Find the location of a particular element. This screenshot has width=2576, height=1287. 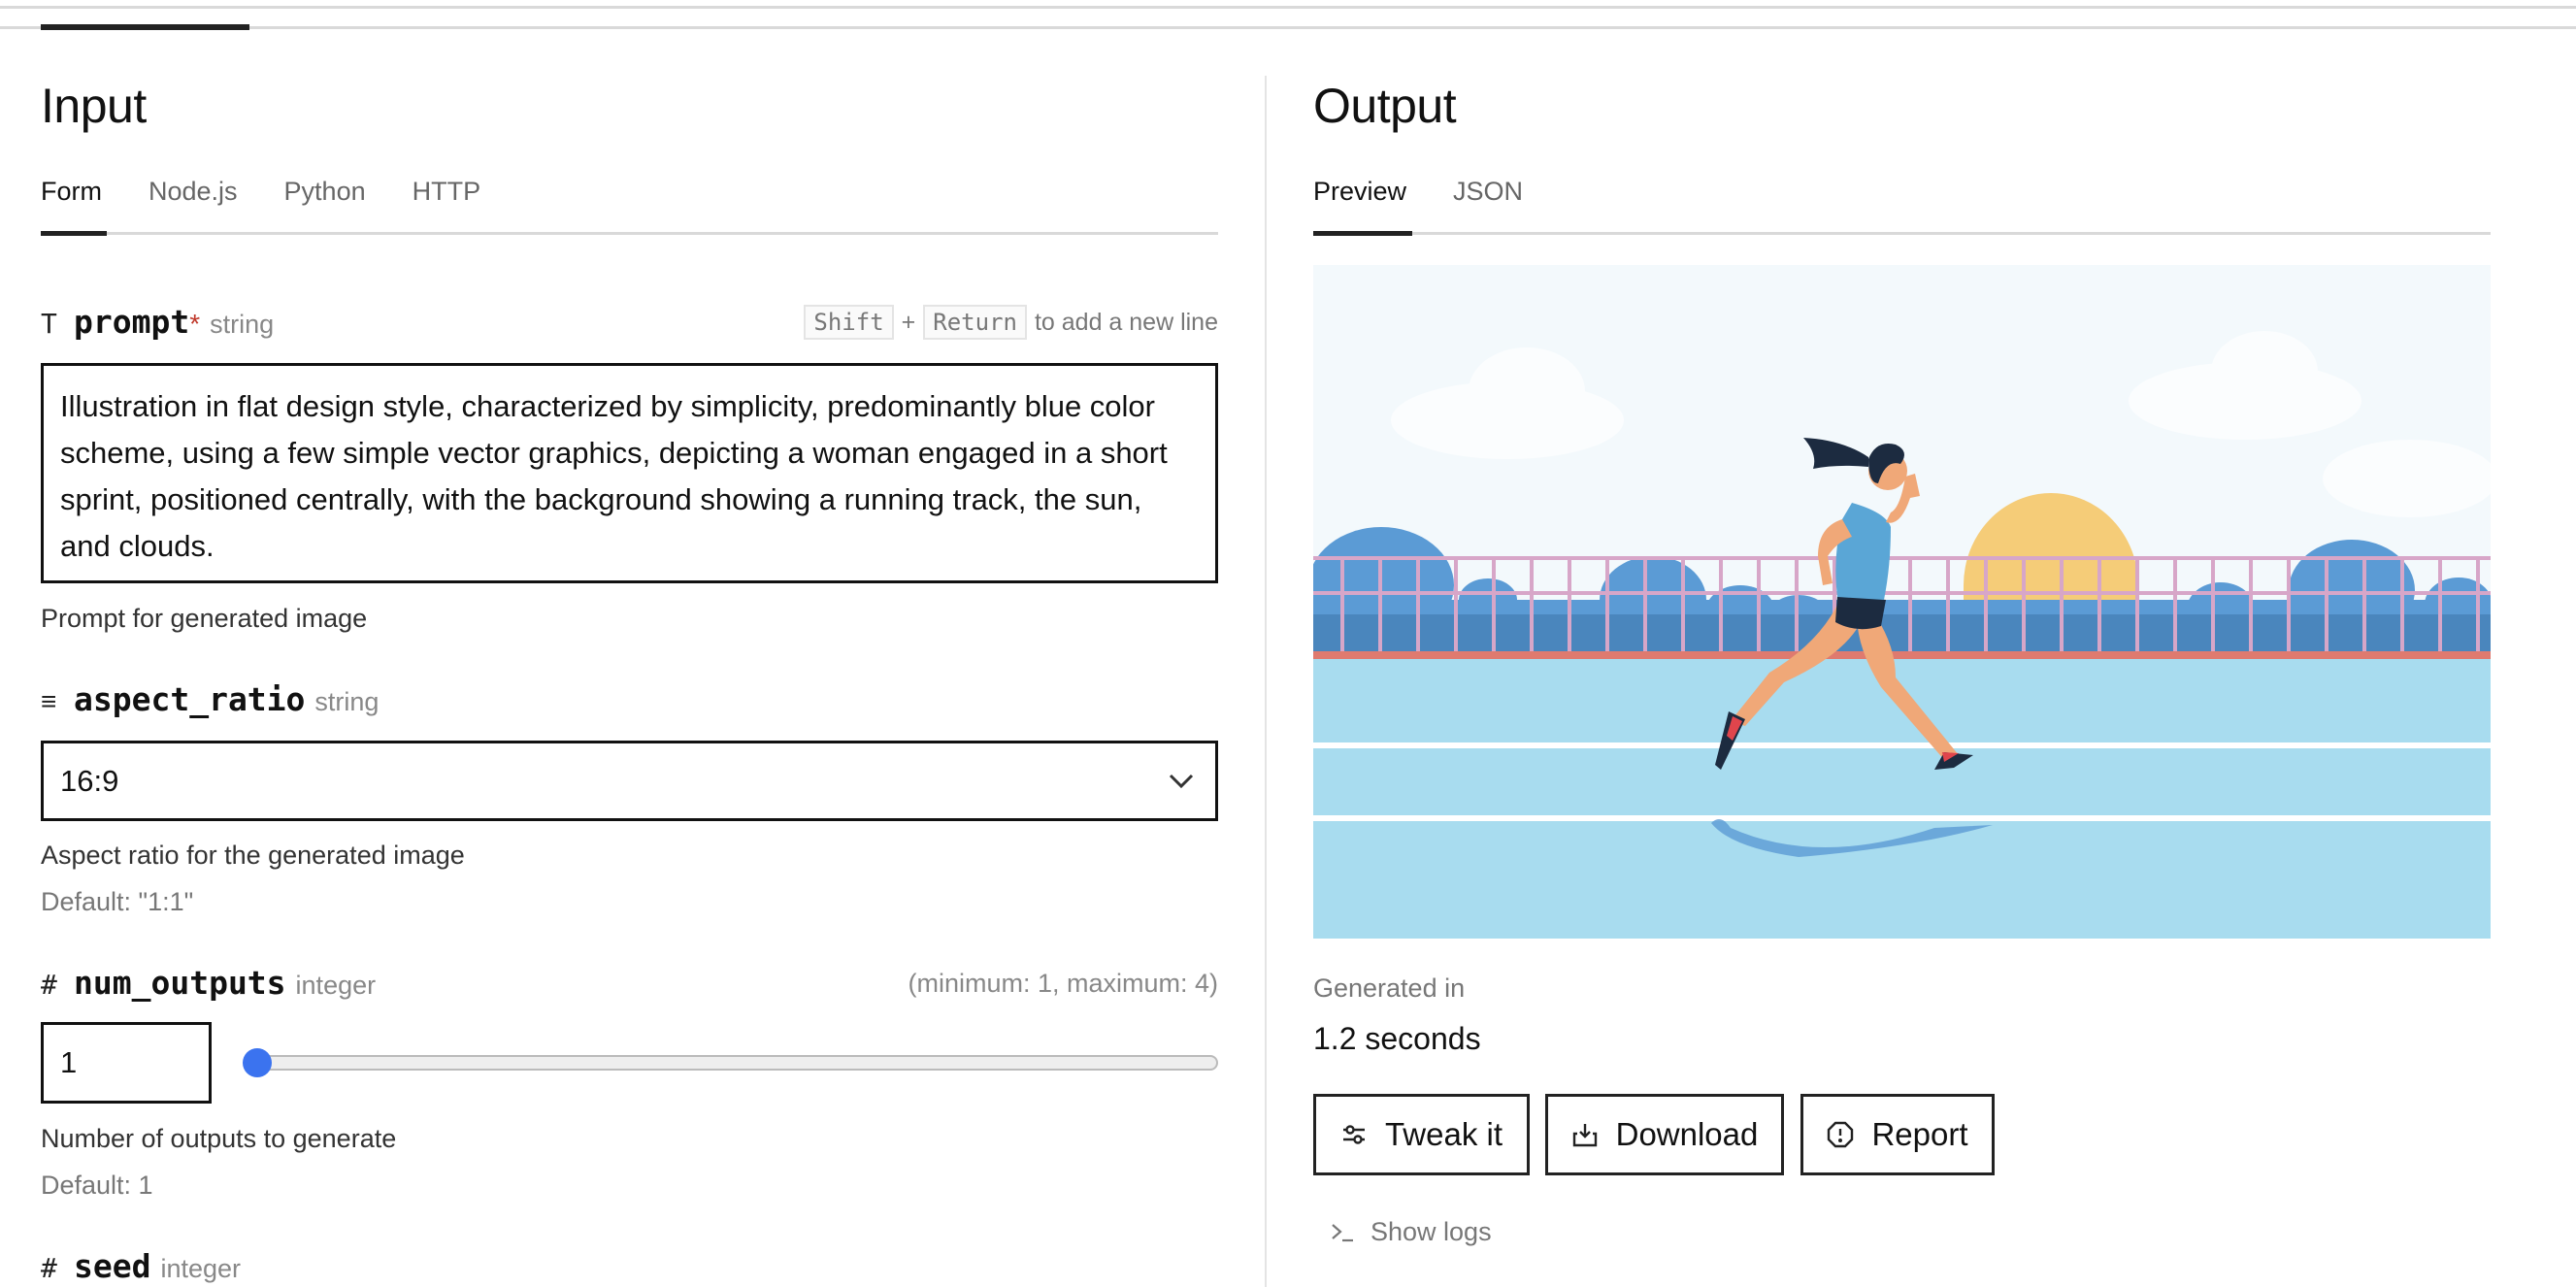

aspect-ratio-label: ≡ aspect_ratio string is located at coordinates (210, 699).